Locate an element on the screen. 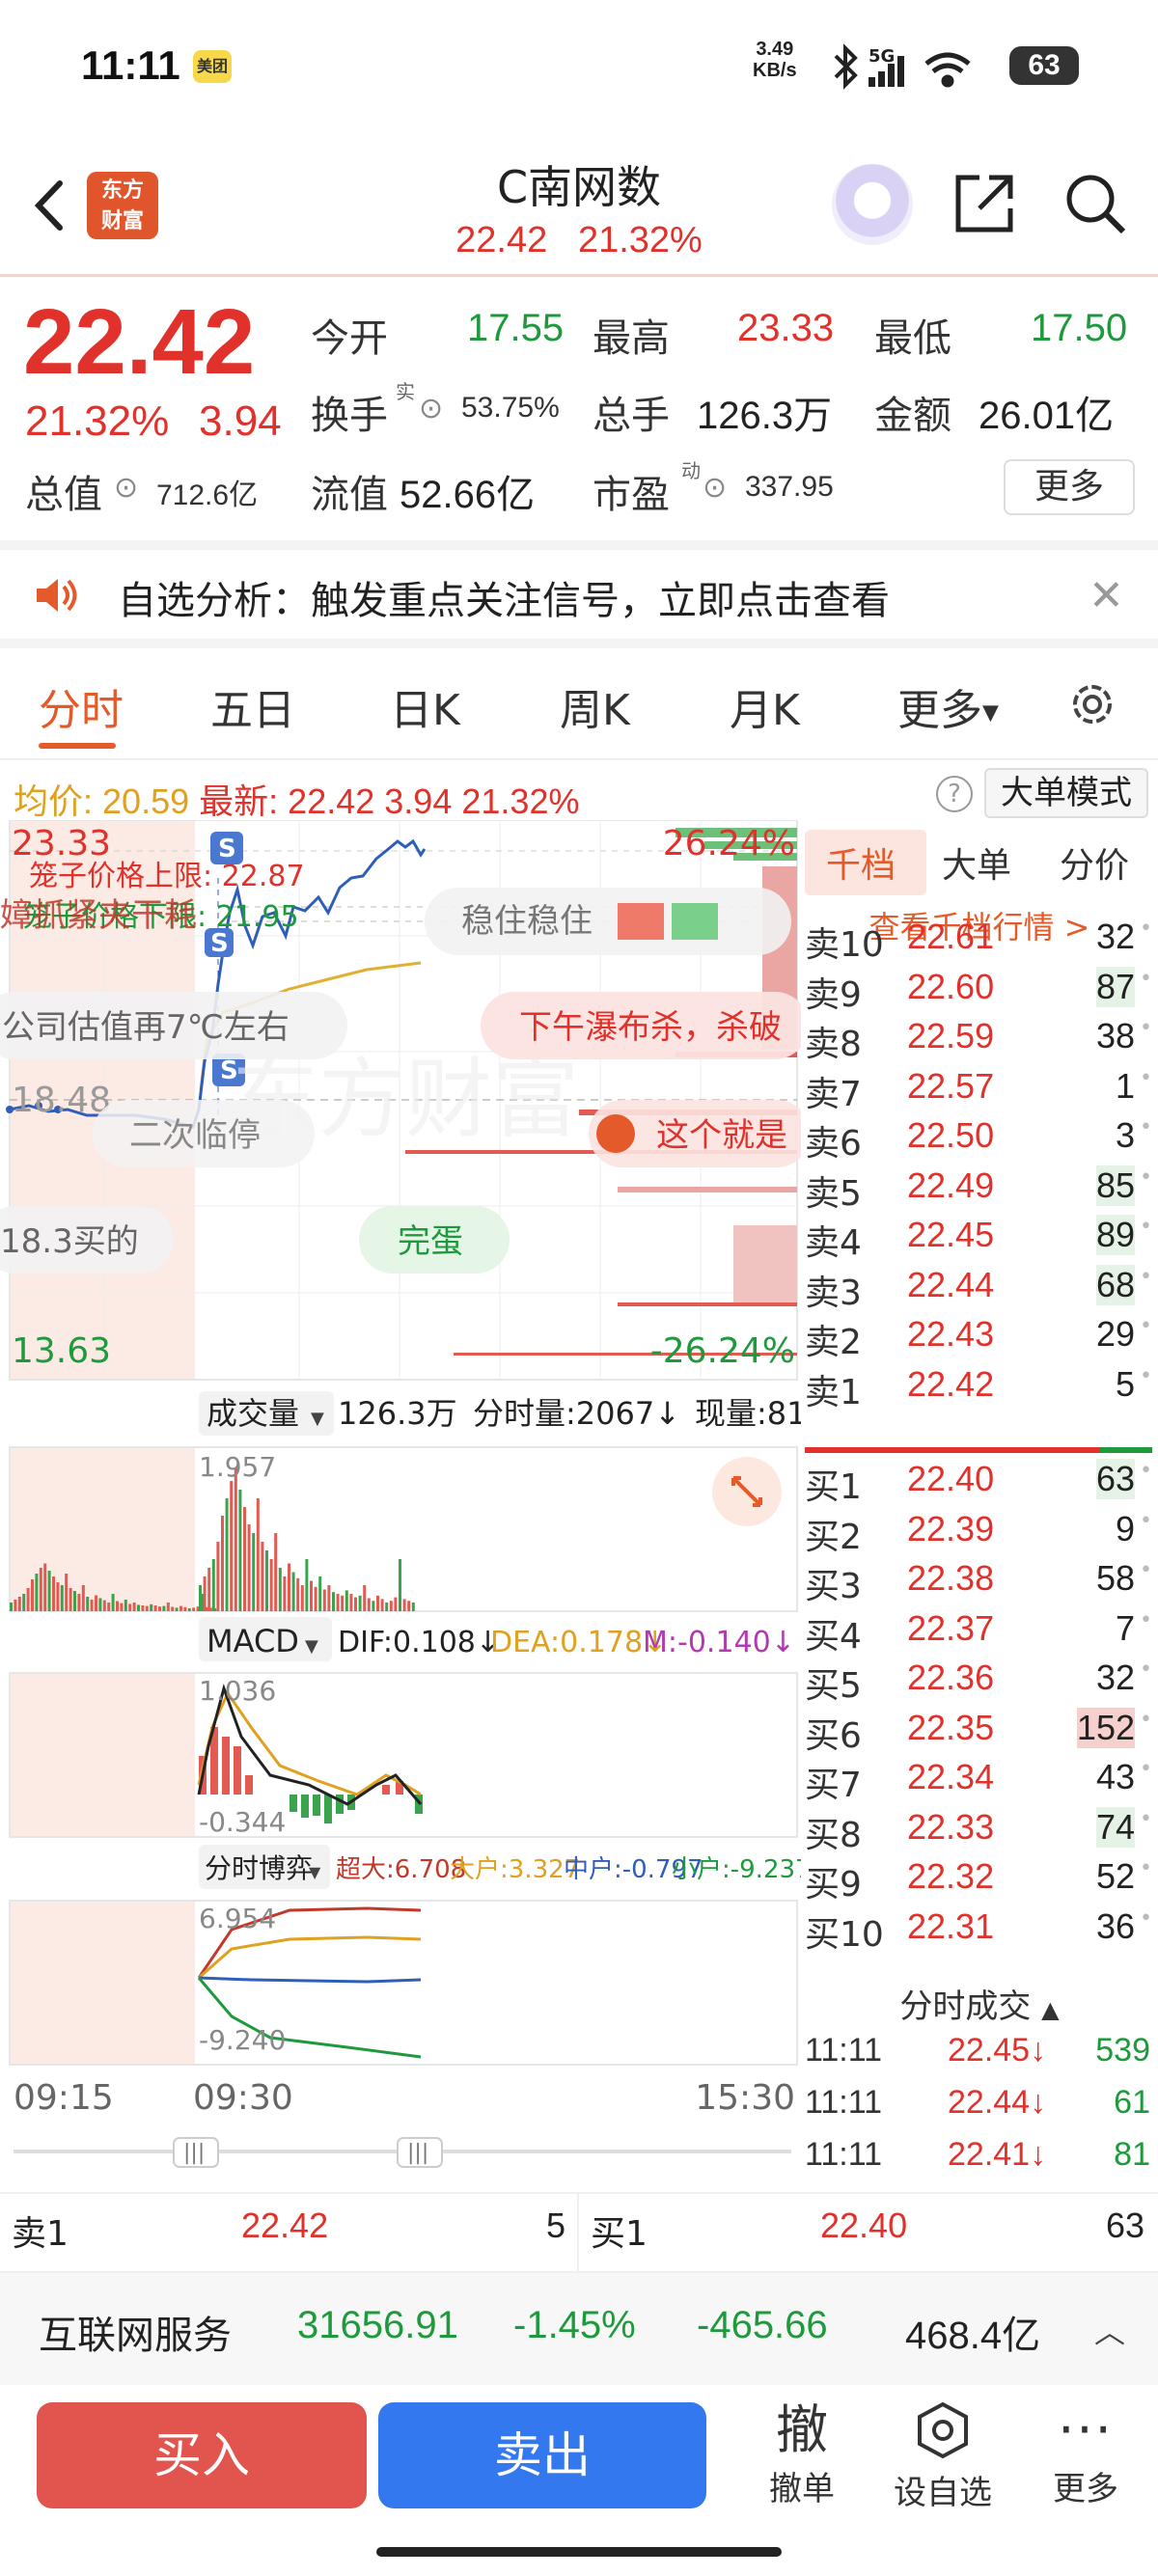 The height and width of the screenshot is (2576, 1158). sell-row: 卖2 22.43 29 • is located at coordinates (979, 1339).